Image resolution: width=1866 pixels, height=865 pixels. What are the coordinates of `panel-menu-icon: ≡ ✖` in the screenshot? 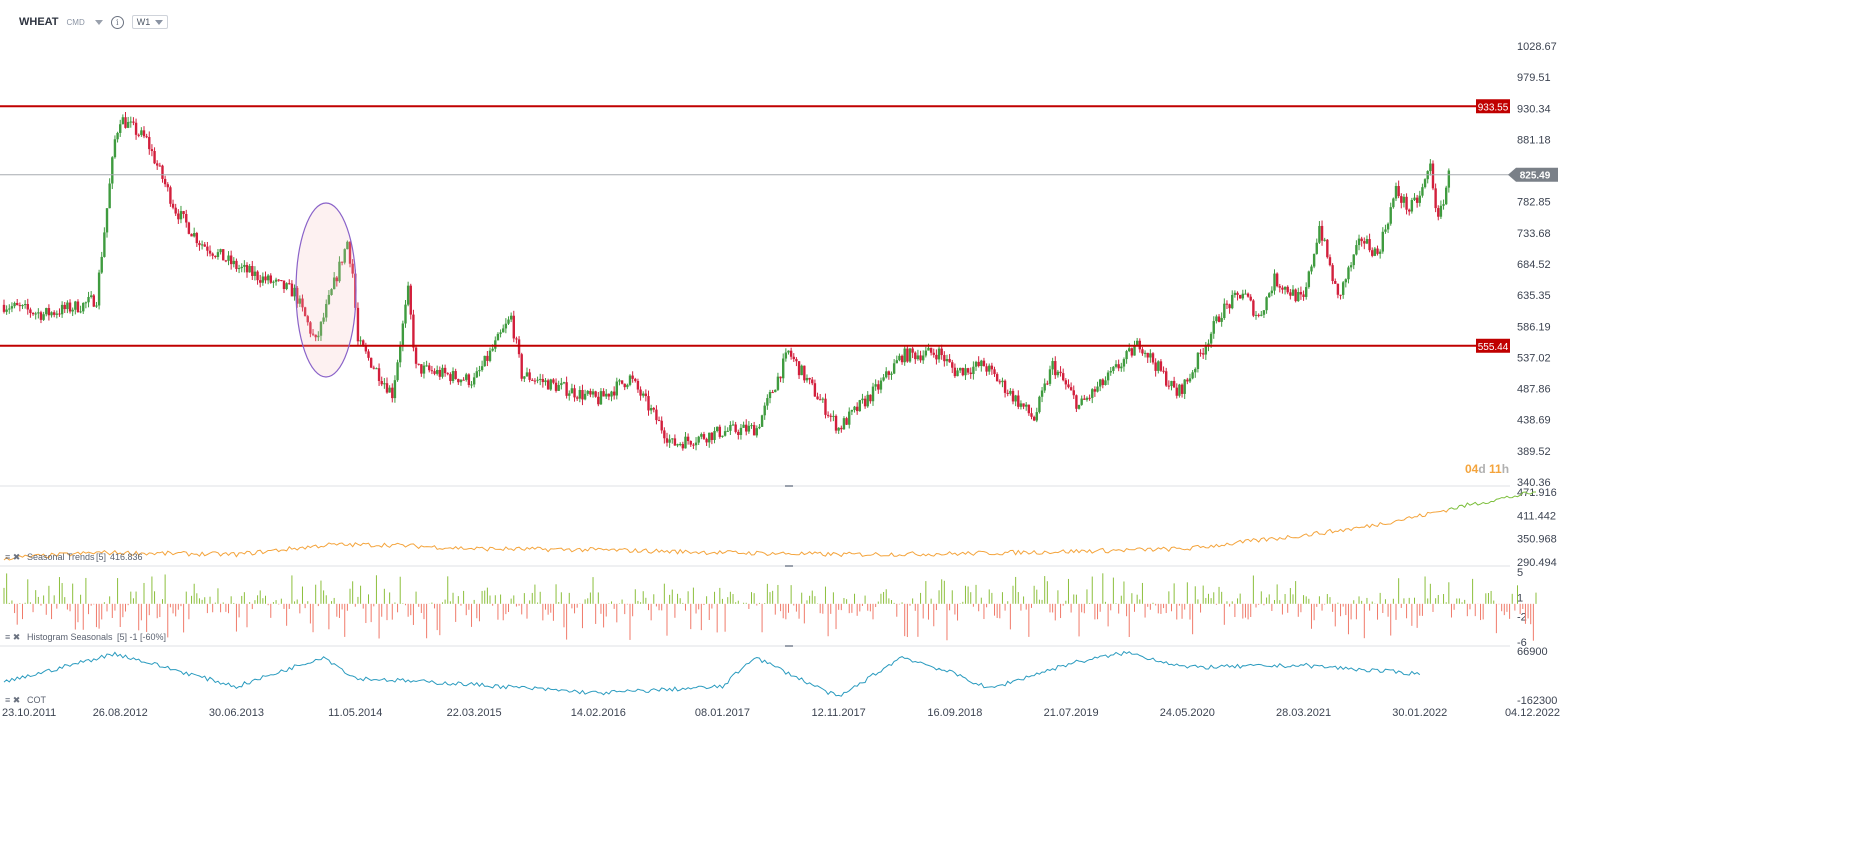 It's located at (12, 700).